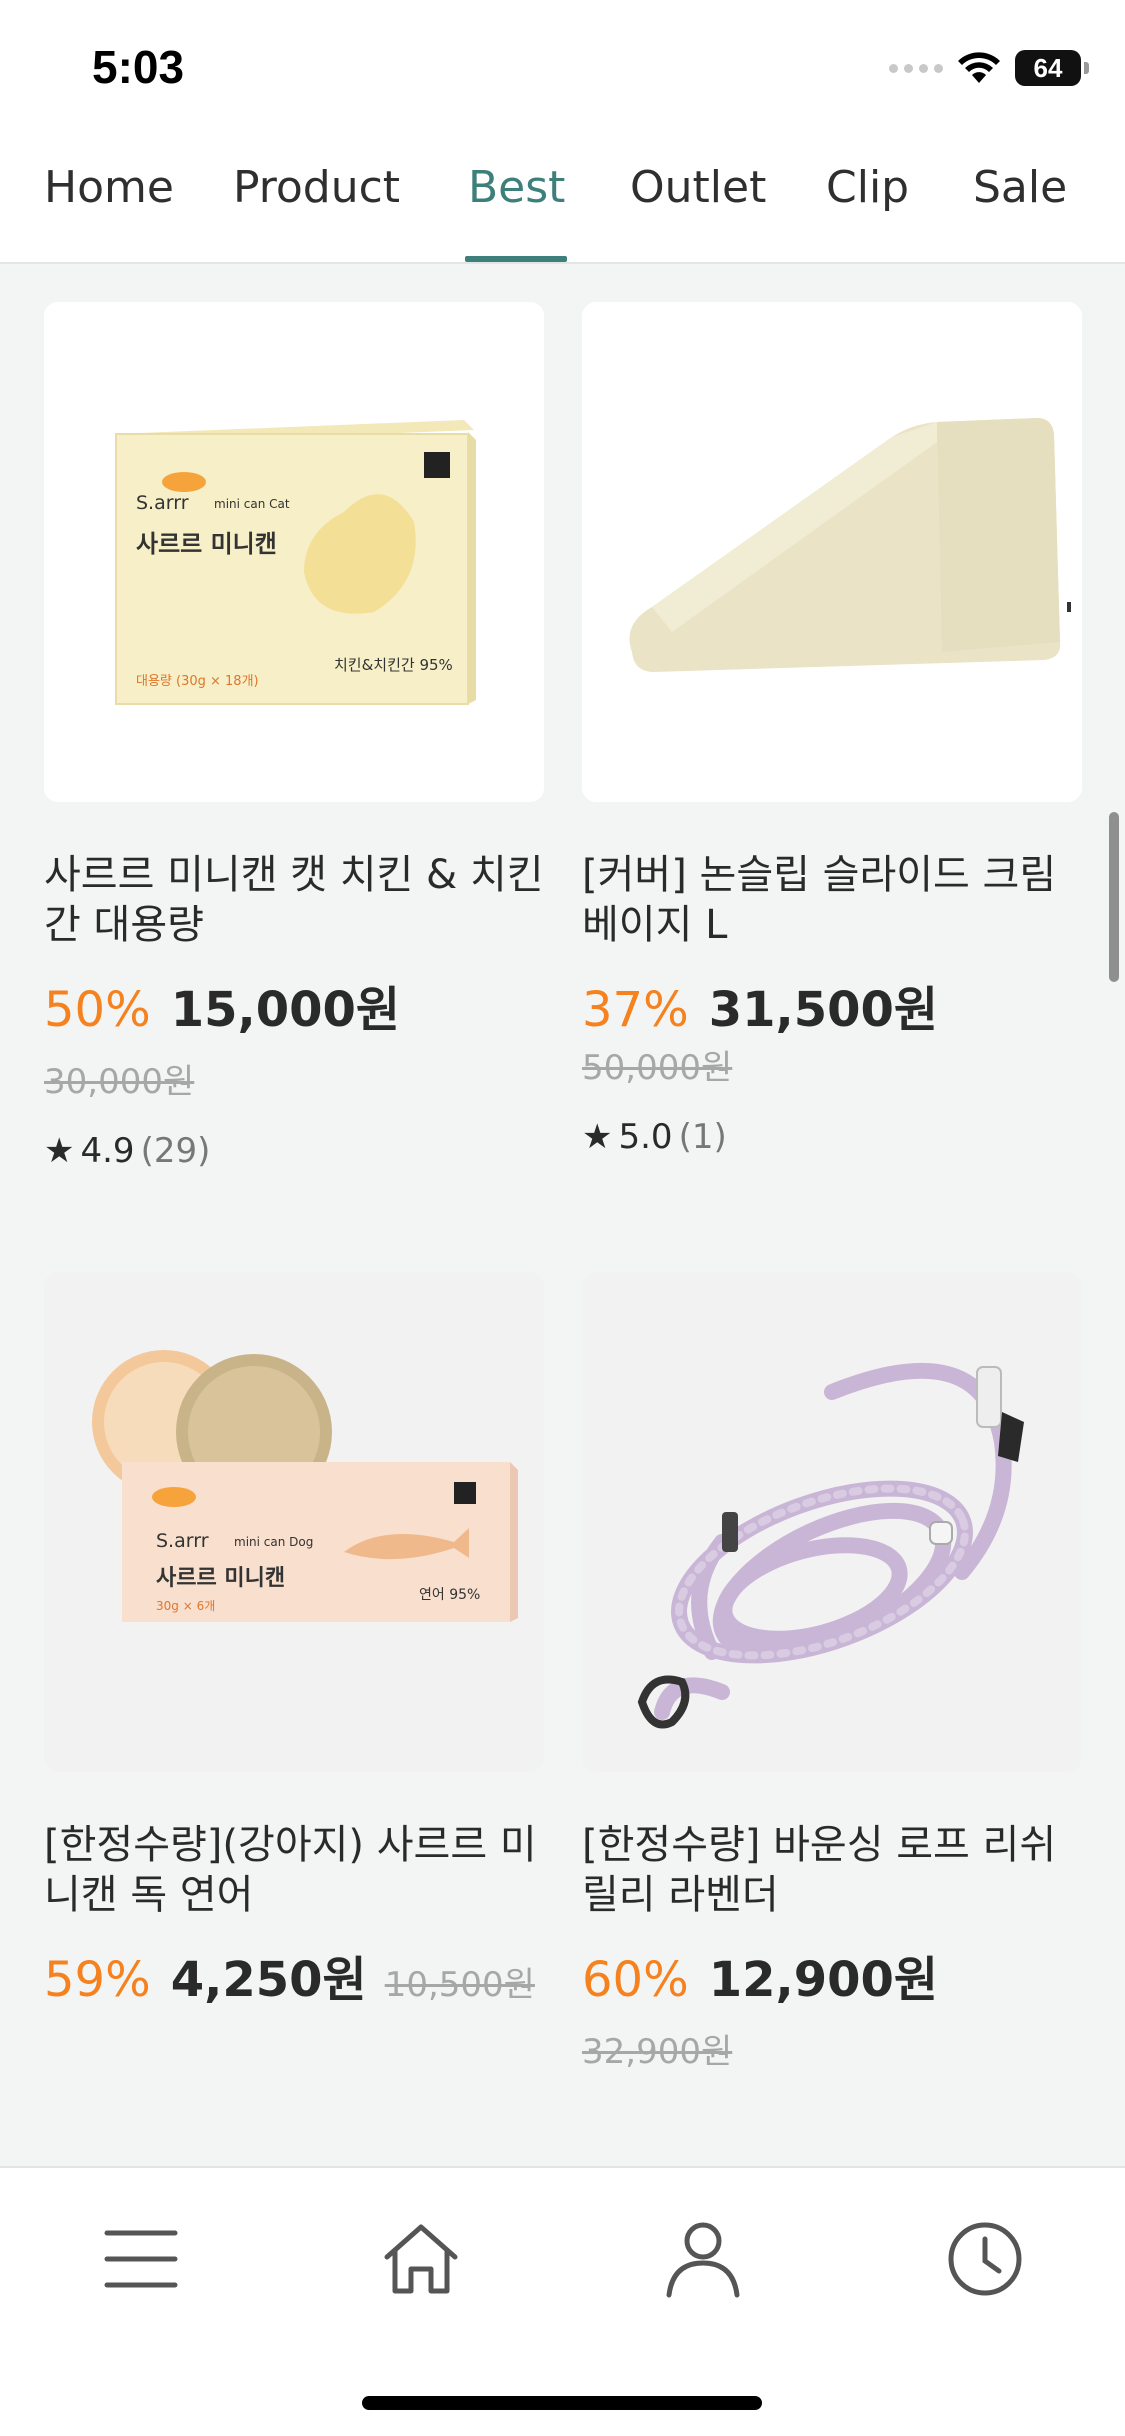 The height and width of the screenshot is (2436, 1125). What do you see at coordinates (119, 1082) in the screenshot?
I see `original-price: 30,000원` at bounding box center [119, 1082].